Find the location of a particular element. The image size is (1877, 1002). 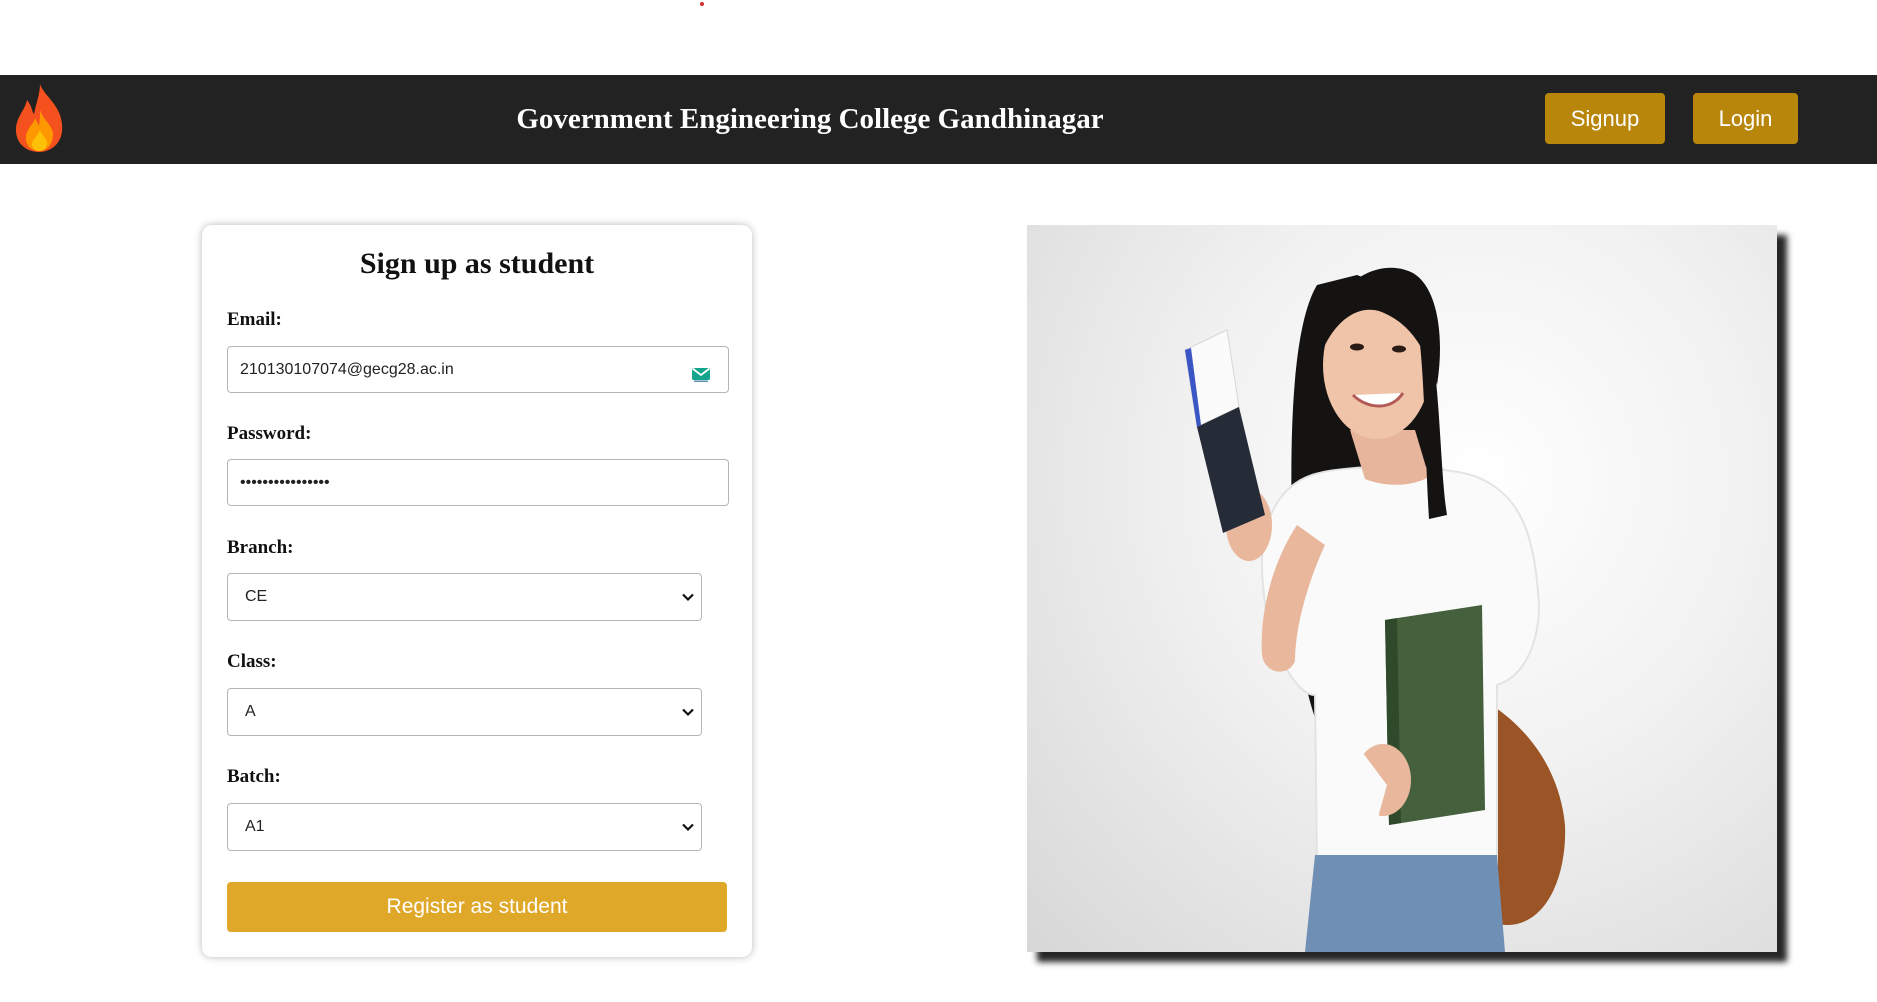

signup-button: Signup is located at coordinates (1605, 118).